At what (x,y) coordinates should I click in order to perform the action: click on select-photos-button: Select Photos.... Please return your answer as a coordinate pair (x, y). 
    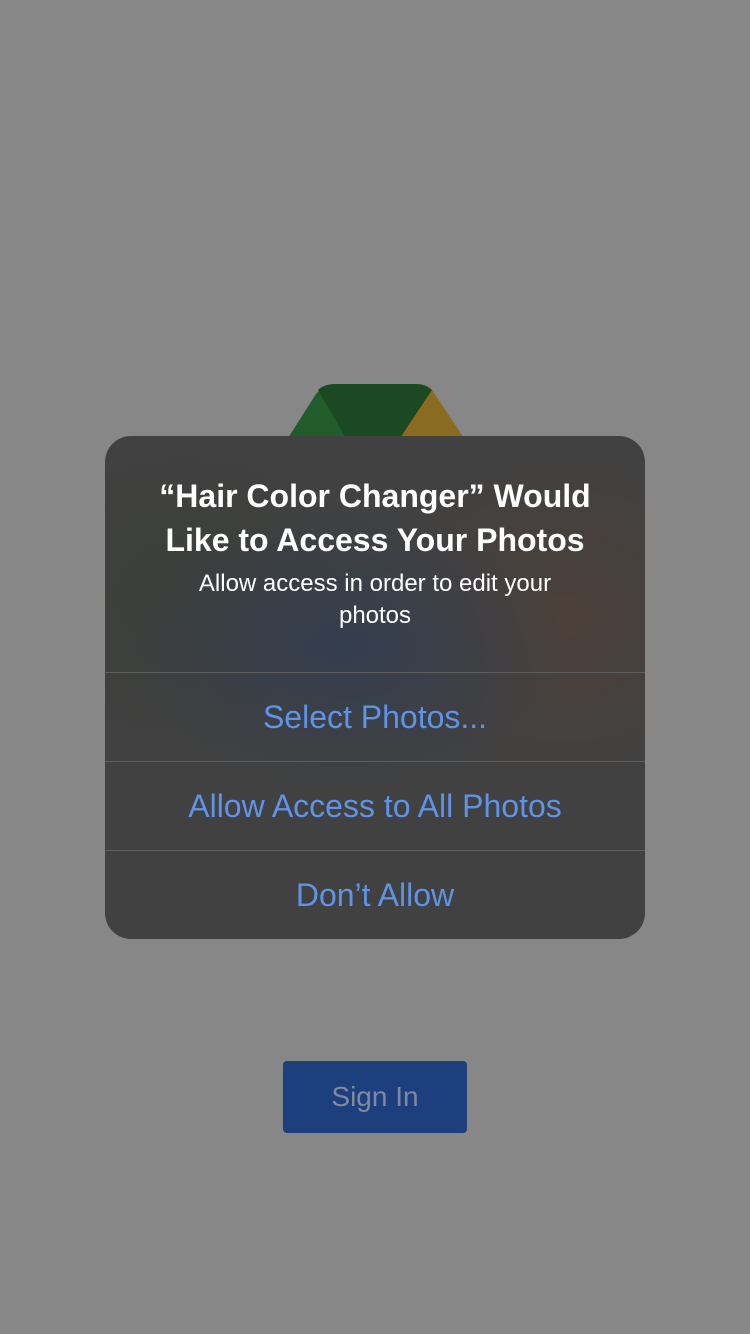
    Looking at the image, I should click on (375, 717).